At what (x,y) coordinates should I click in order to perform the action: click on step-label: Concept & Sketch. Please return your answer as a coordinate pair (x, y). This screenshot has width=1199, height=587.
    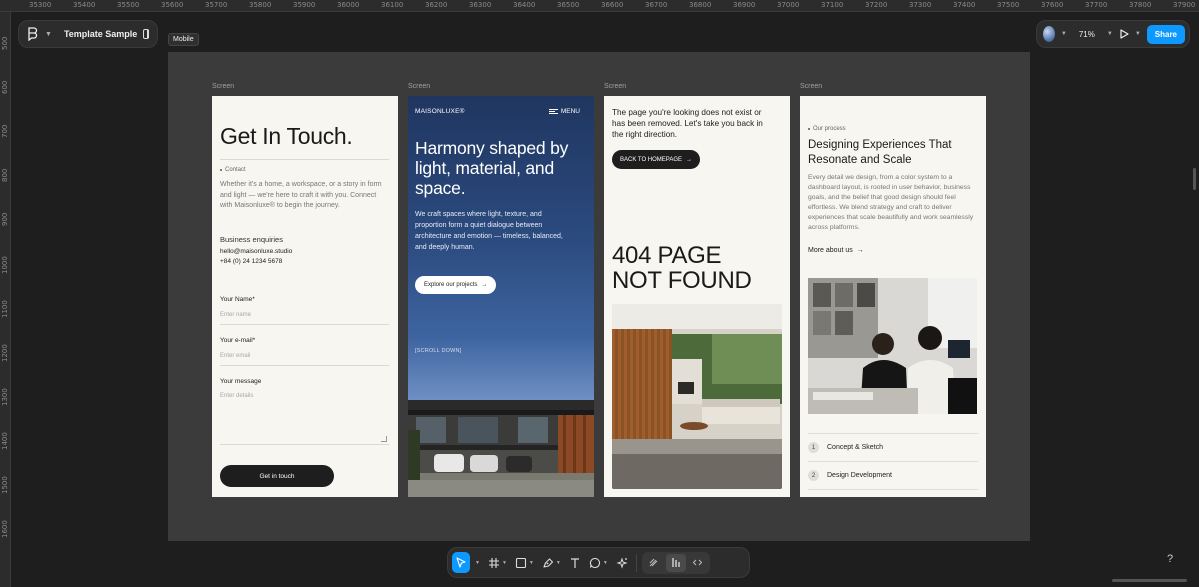
    Looking at the image, I should click on (855, 447).